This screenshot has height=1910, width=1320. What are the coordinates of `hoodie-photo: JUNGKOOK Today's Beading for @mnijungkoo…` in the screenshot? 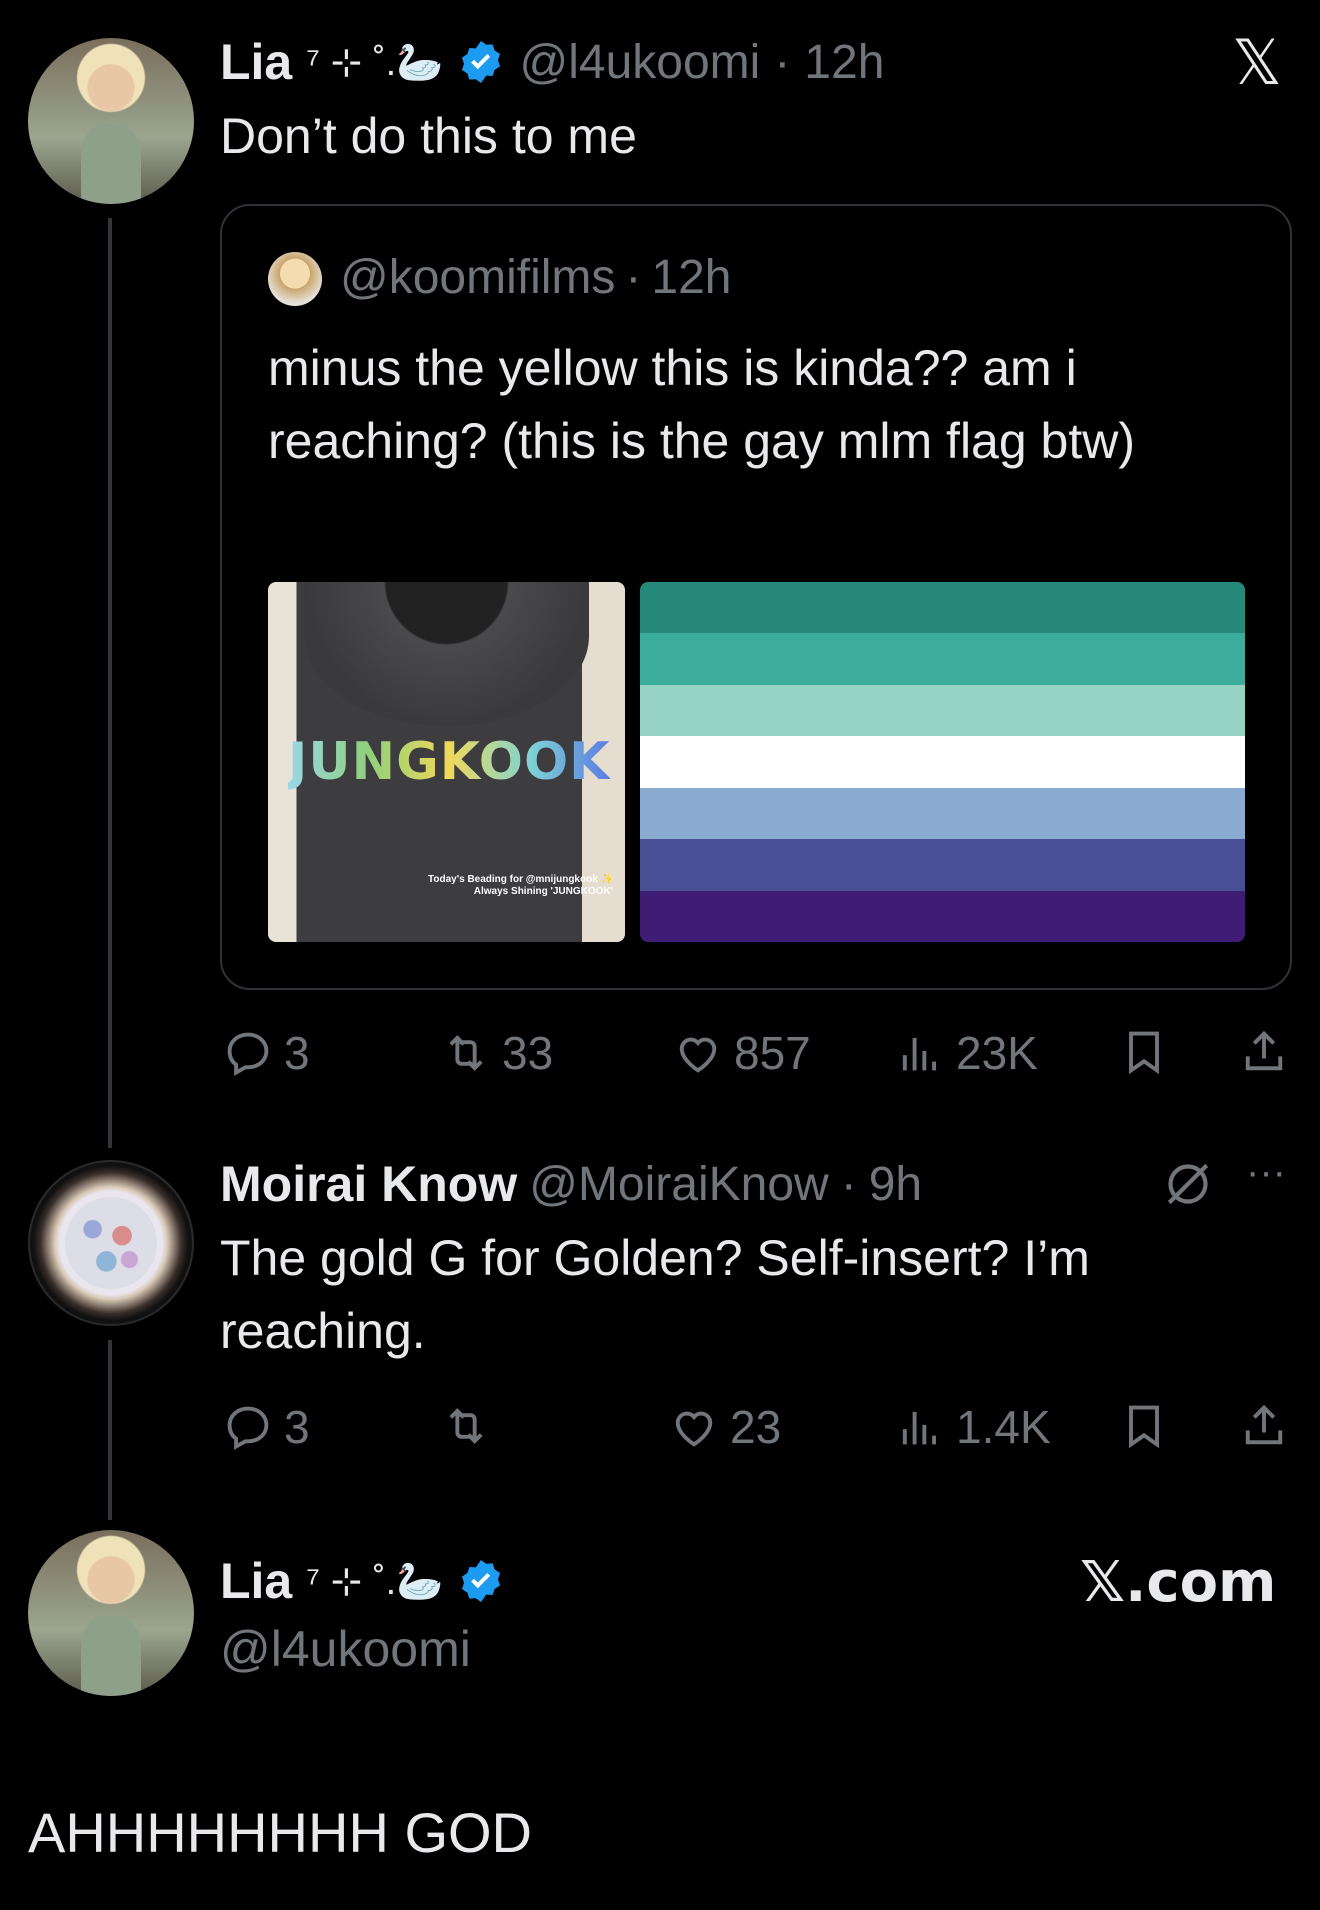 It's located at (446, 762).